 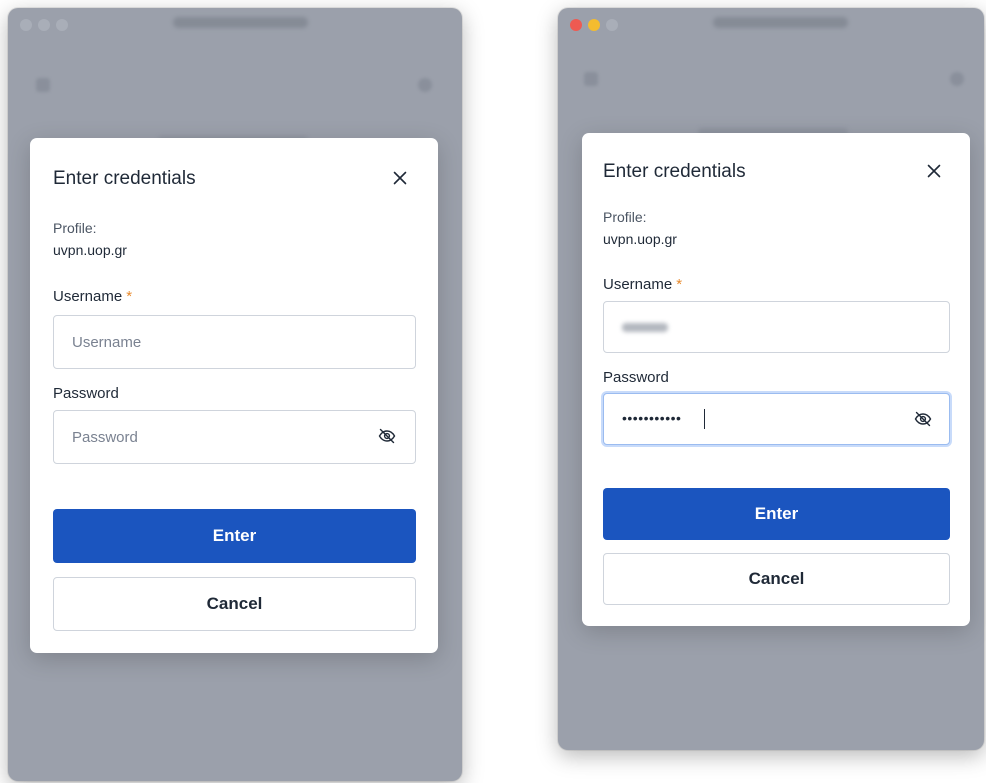 What do you see at coordinates (776, 419) in the screenshot?
I see `password-input: •••••••••••` at bounding box center [776, 419].